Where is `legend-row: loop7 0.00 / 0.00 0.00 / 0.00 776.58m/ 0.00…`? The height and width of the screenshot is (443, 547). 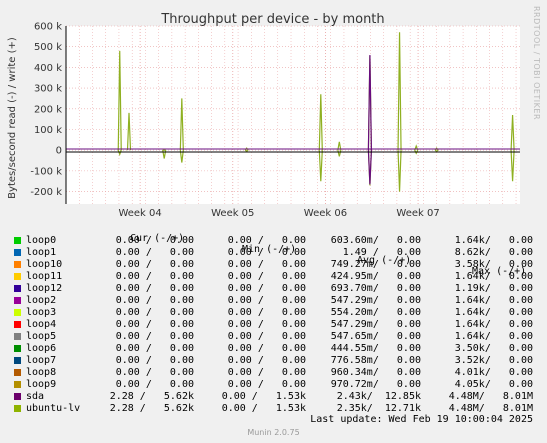 legend-row: loop7 0.00 / 0.00 0.00 / 0.00 776.58m/ 0.00… is located at coordinates (273, 361).